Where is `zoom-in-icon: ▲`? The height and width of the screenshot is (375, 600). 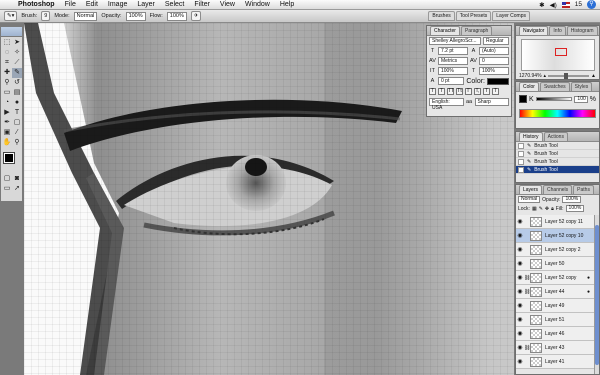
zoom-in-icon: ▲ is located at coordinates (593, 76).